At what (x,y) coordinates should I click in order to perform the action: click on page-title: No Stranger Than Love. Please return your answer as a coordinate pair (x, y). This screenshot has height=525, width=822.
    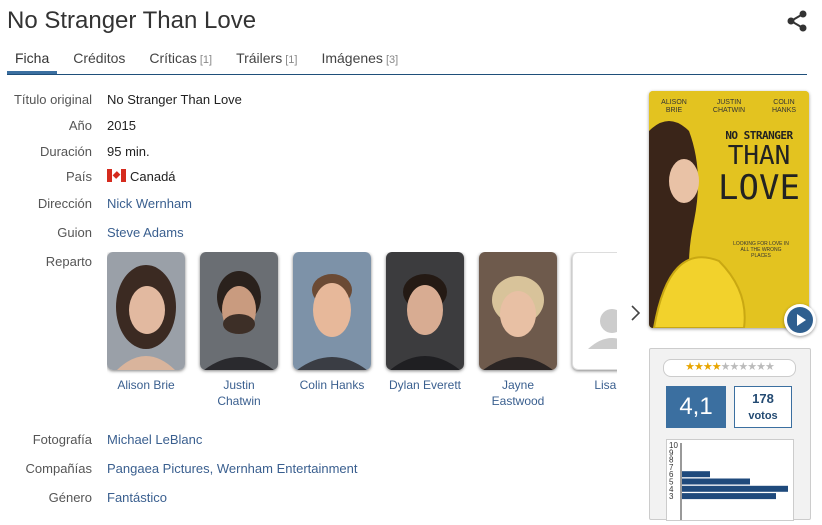
    Looking at the image, I should click on (132, 20).